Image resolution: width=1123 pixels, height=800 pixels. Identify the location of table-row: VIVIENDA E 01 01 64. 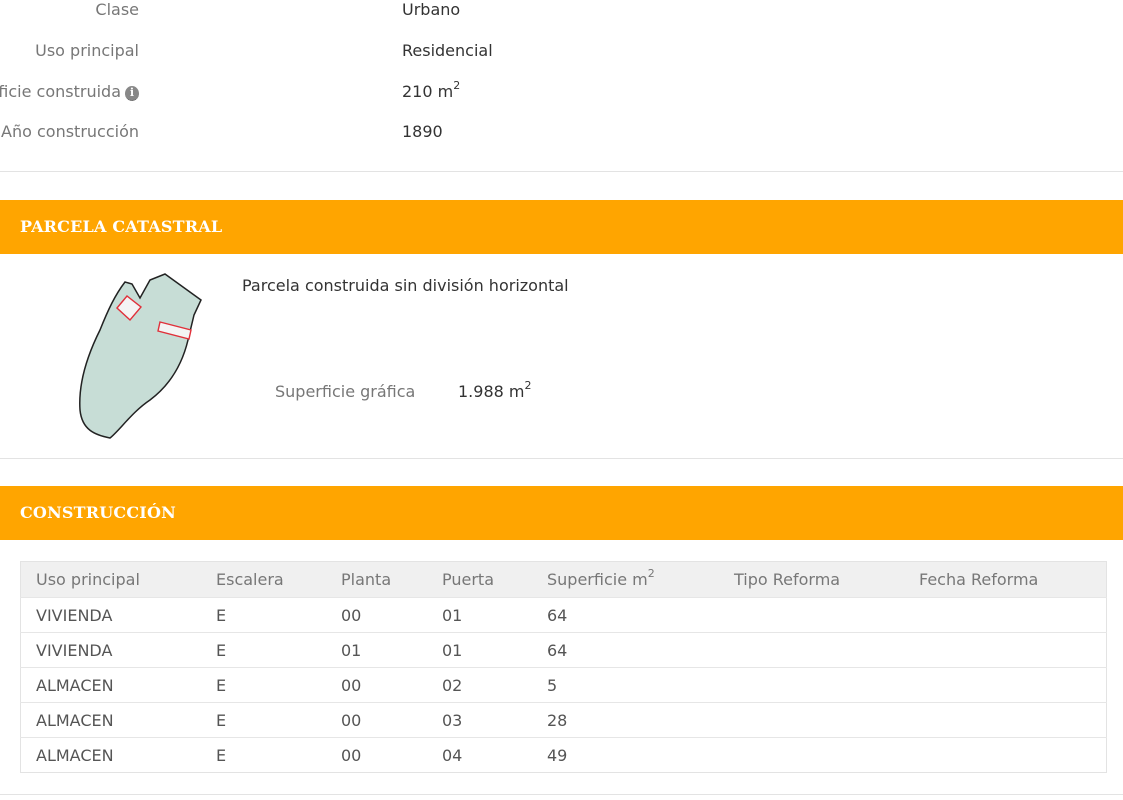
(563, 650).